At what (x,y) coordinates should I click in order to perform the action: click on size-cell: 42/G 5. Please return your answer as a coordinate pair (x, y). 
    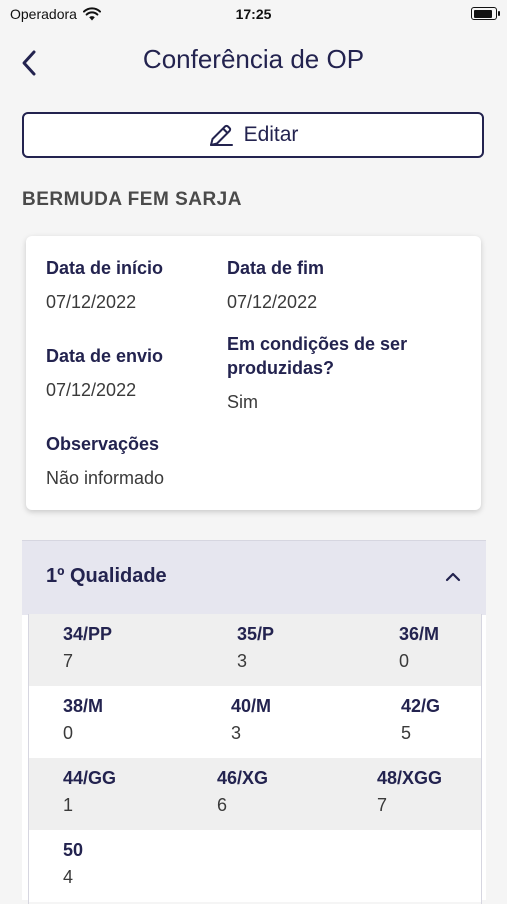
    Looking at the image, I should click on (420, 720).